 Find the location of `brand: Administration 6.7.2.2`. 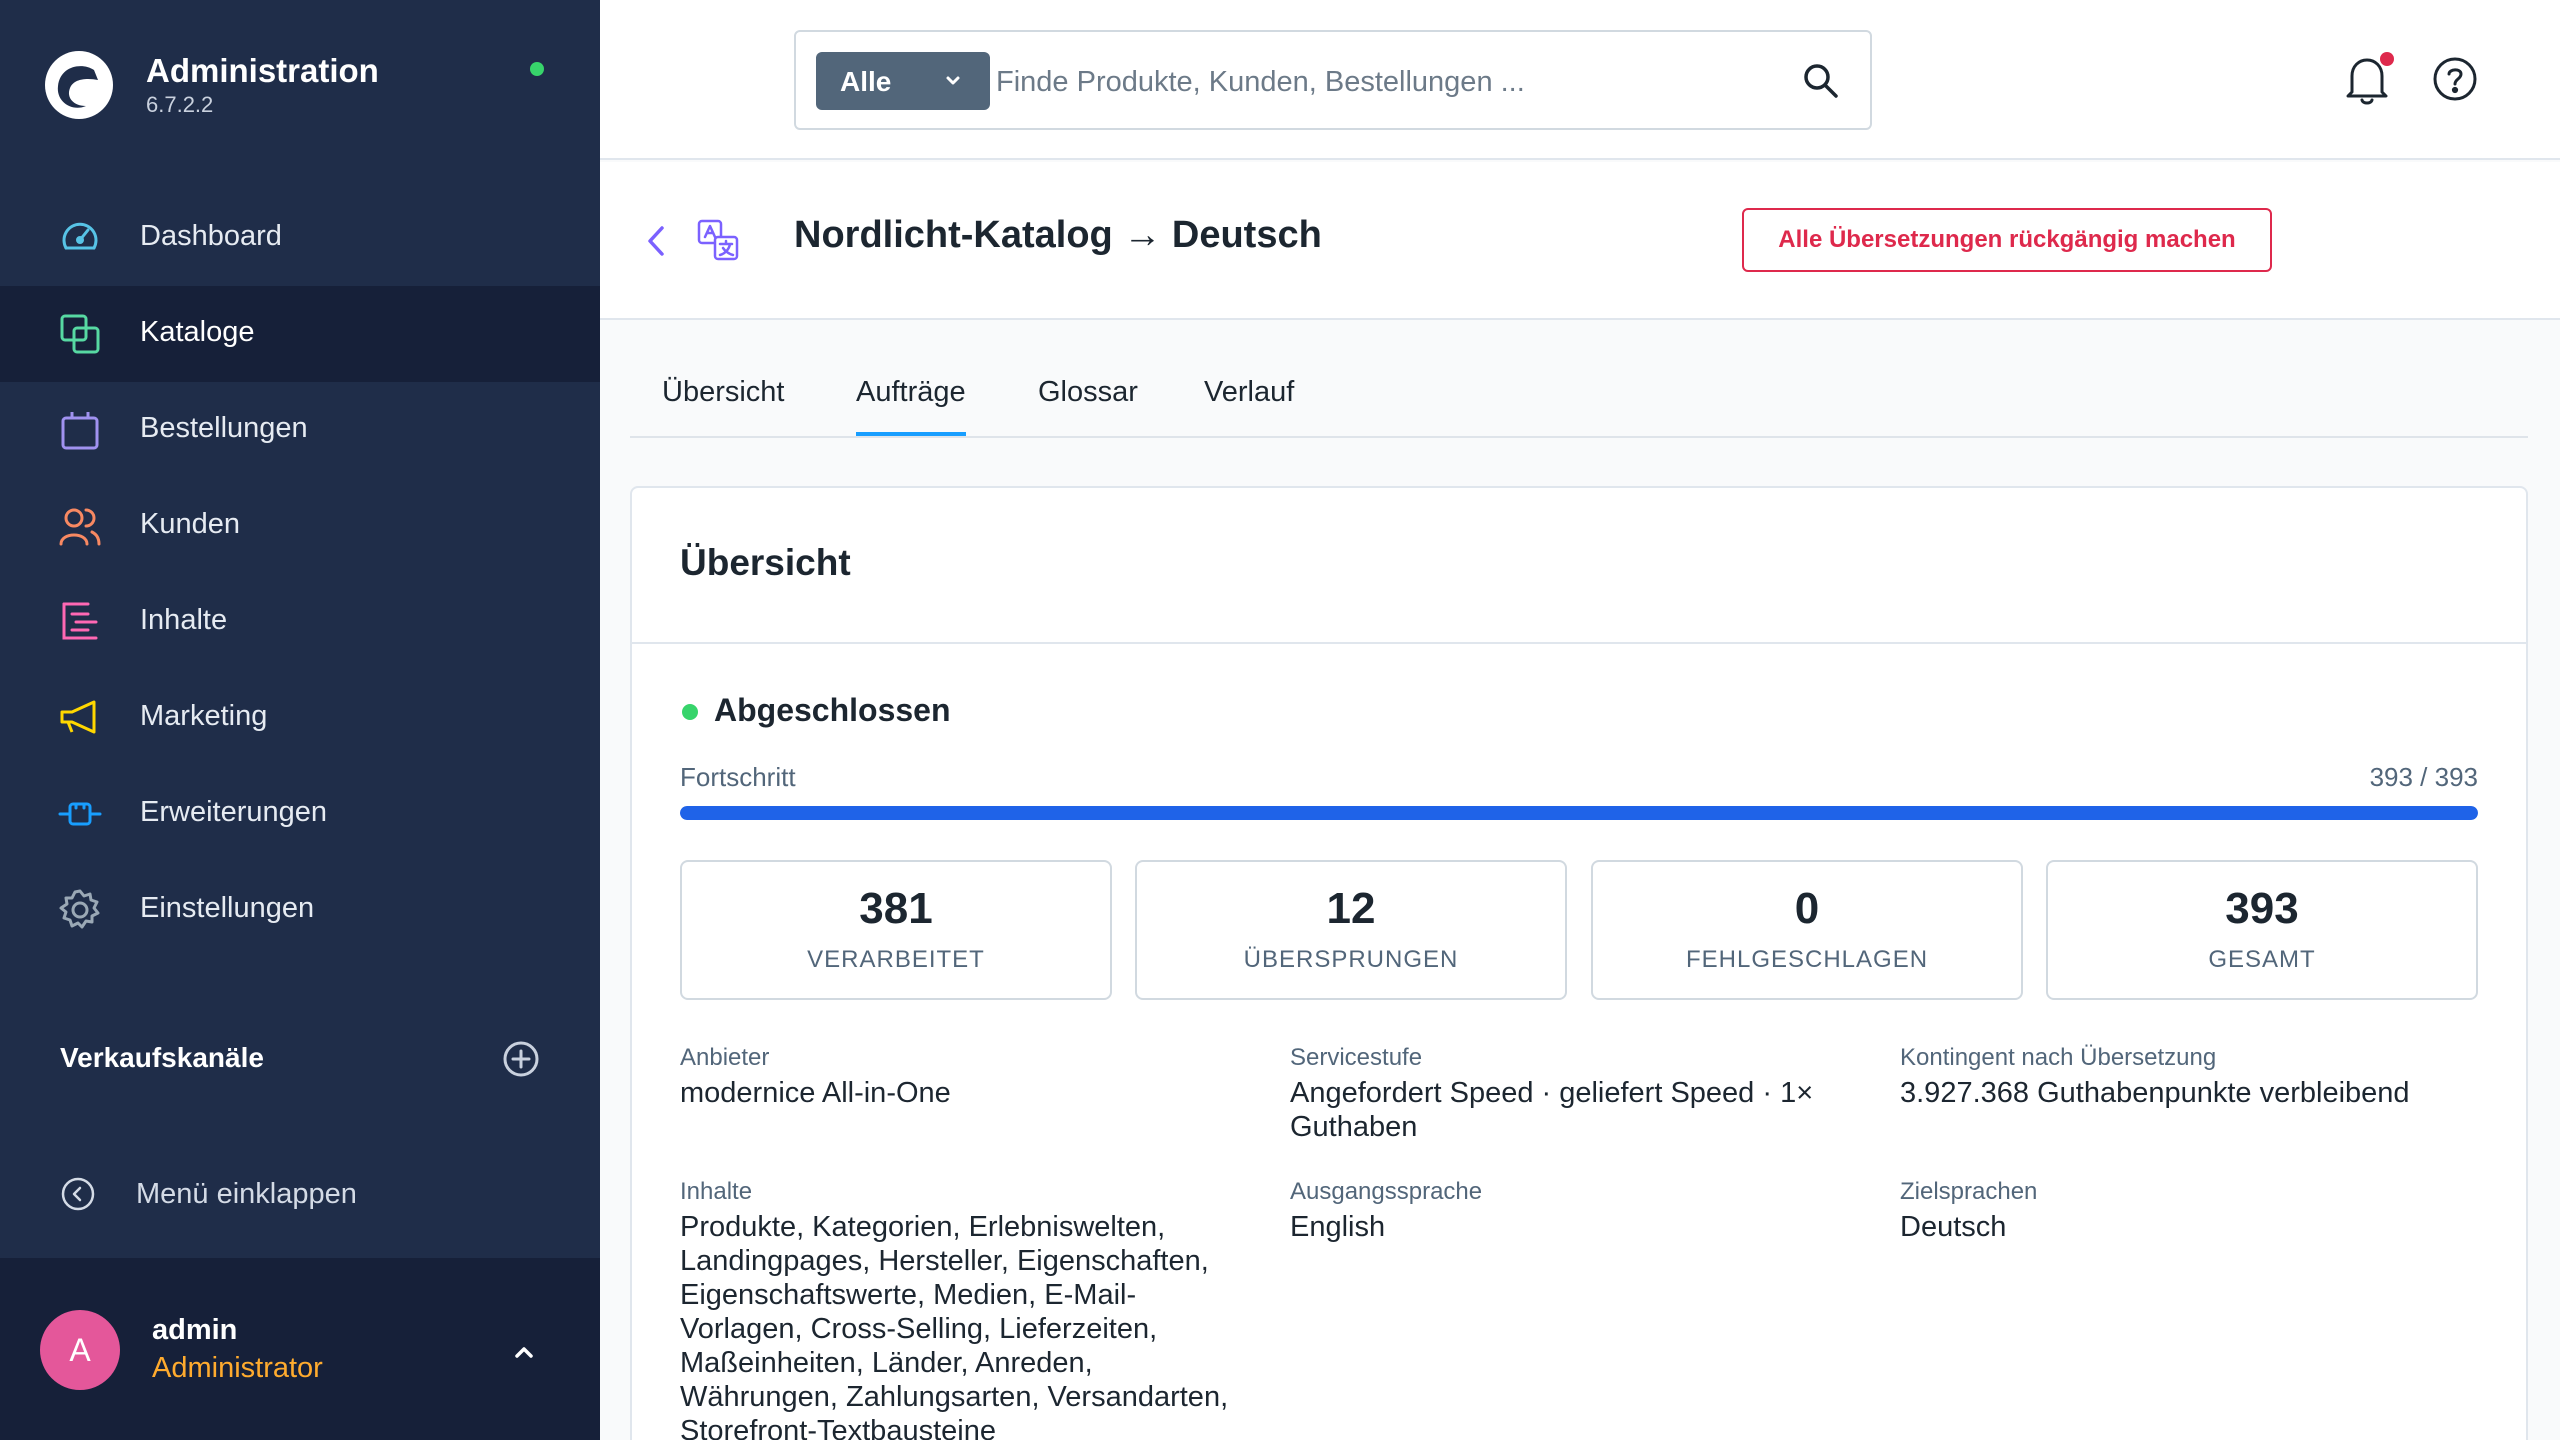

brand: Administration 6.7.2.2 is located at coordinates (304, 85).